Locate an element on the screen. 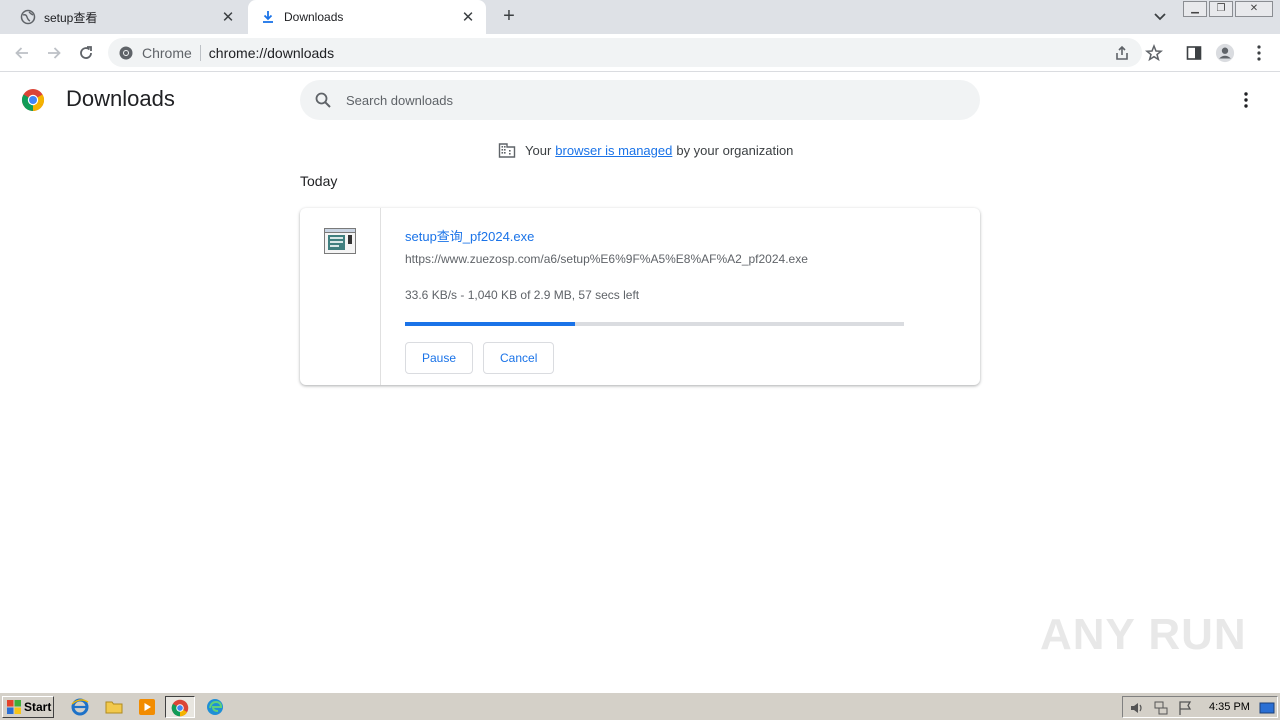  tab-title: Downloads is located at coordinates (314, 17).